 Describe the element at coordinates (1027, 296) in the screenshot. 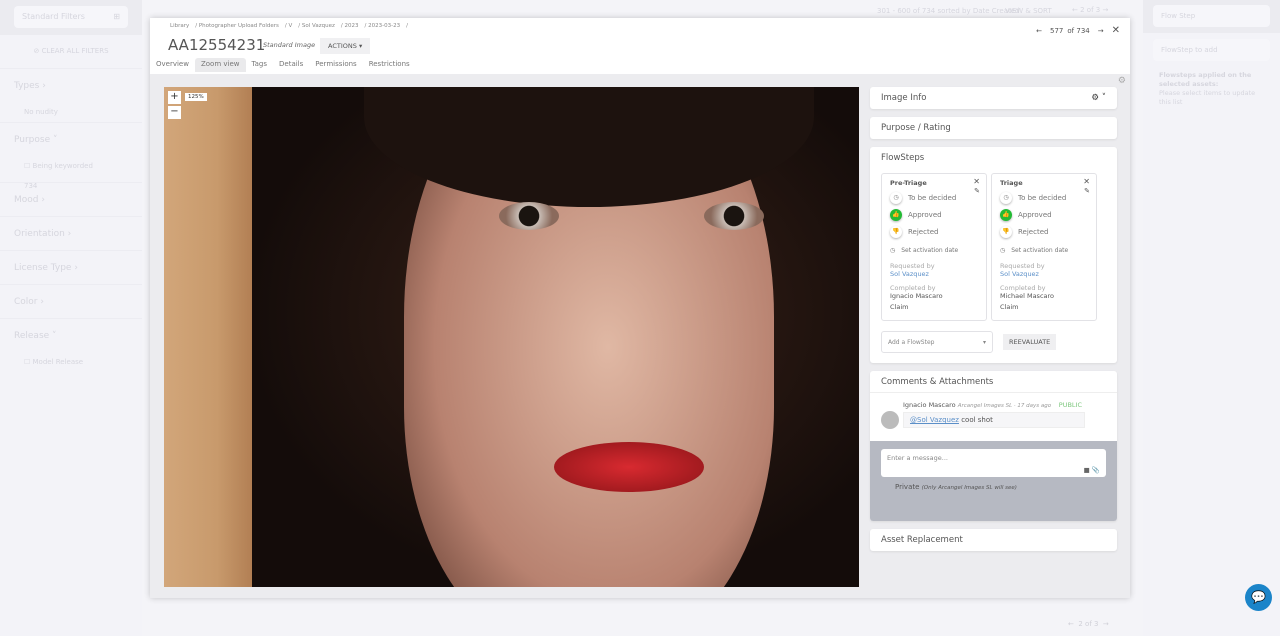

I see `completed-by: Michael Mascaro` at that location.